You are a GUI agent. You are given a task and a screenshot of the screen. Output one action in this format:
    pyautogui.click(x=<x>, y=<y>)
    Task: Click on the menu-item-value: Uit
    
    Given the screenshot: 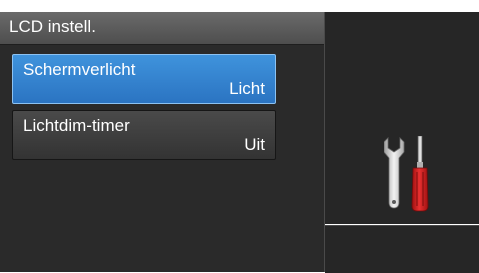 What is the action you would take?
    pyautogui.click(x=254, y=144)
    